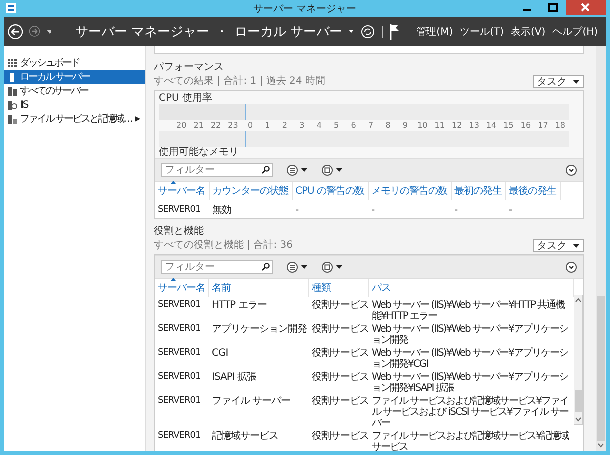 The height and width of the screenshot is (455, 610). I want to click on axis-label: 3, so click(302, 125).